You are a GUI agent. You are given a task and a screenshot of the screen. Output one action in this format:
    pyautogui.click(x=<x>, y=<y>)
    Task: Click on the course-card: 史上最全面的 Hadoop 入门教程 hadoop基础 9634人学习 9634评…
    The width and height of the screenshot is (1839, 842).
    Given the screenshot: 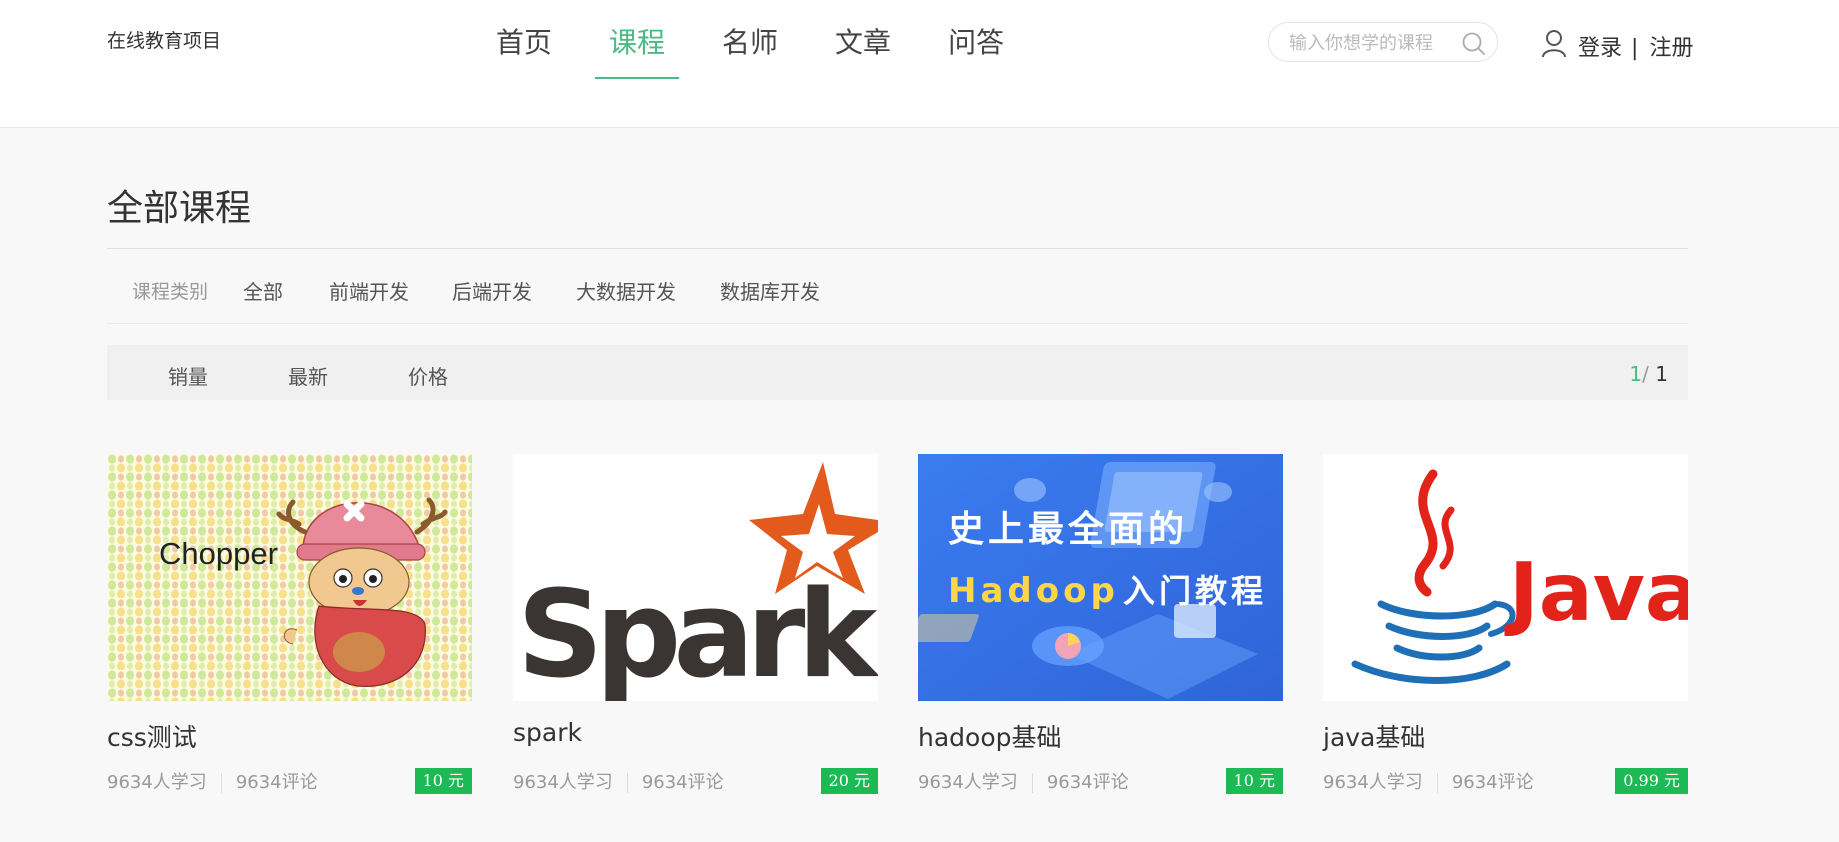 What is the action you would take?
    pyautogui.click(x=1100, y=624)
    